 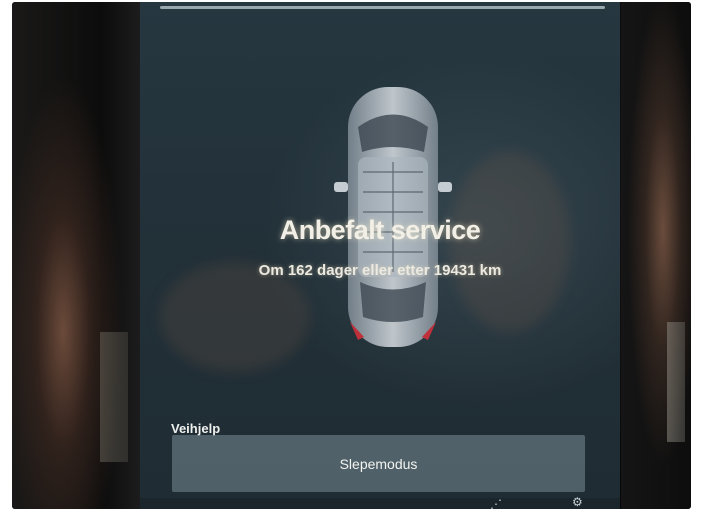 I want to click on signal-icon: ⋰, so click(x=496, y=503).